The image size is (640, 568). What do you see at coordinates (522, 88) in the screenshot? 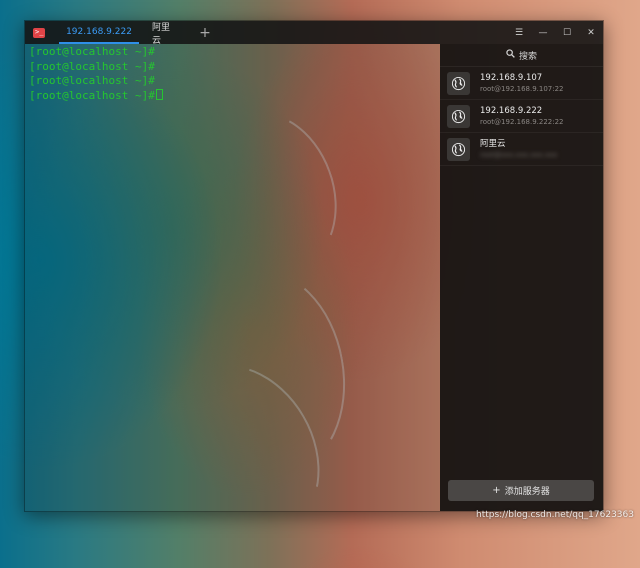
I see `server-address: root@192.168.9.107:22` at bounding box center [522, 88].